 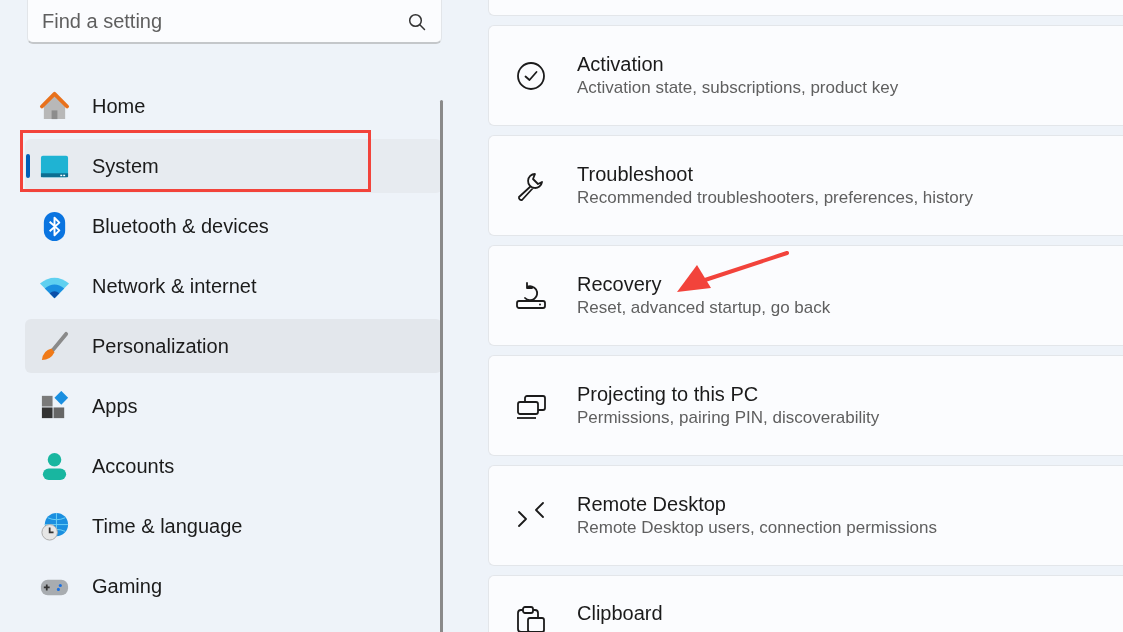 What do you see at coordinates (668, 394) in the screenshot?
I see `card-title: Projecting to this PC` at bounding box center [668, 394].